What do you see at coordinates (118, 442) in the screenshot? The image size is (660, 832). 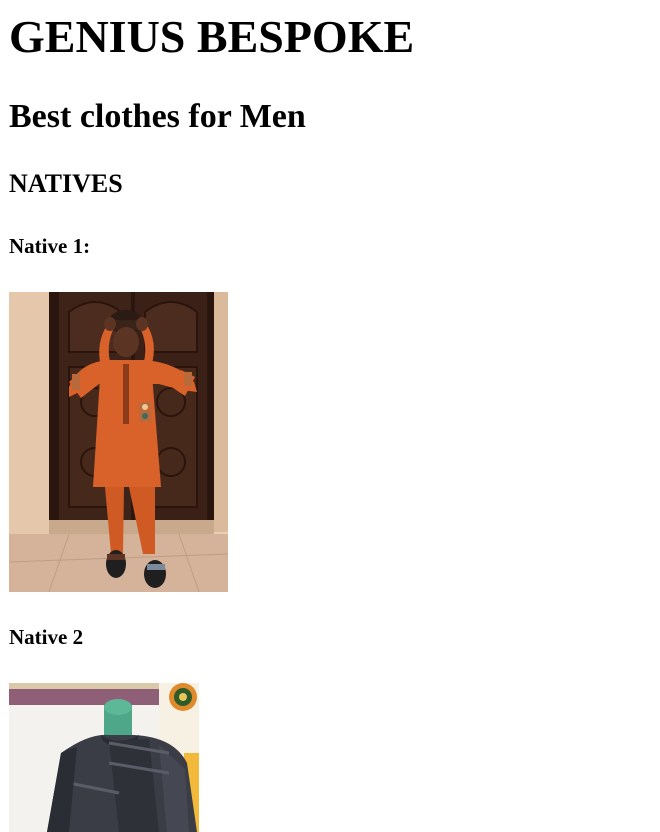 I see `native-1-photo` at bounding box center [118, 442].